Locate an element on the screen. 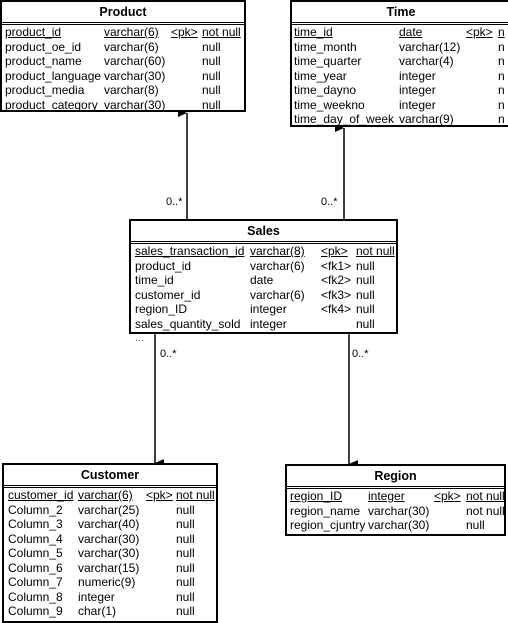 This screenshot has width=508, height=623. column-row: product_id varchar(6) <pk> not null is located at coordinates (123, 32).